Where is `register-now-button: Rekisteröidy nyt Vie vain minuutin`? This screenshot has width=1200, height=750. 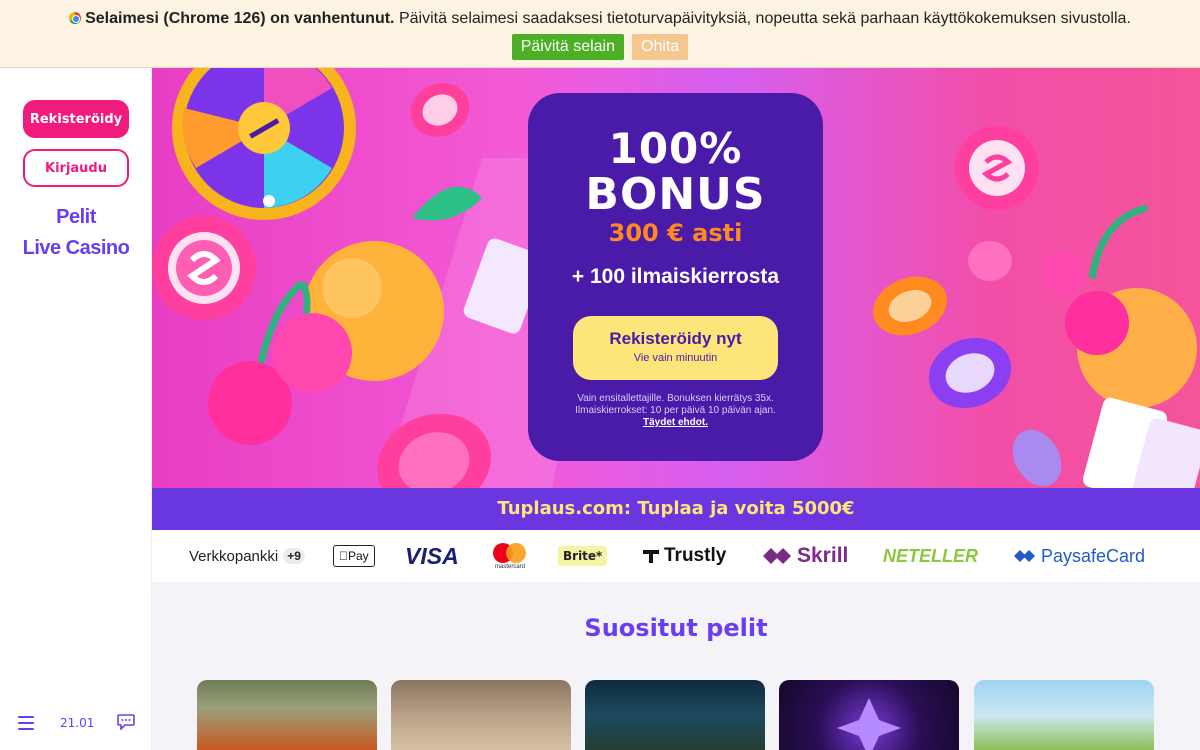
register-now-button: Rekisteröidy nyt Vie vain minuutin is located at coordinates (675, 348).